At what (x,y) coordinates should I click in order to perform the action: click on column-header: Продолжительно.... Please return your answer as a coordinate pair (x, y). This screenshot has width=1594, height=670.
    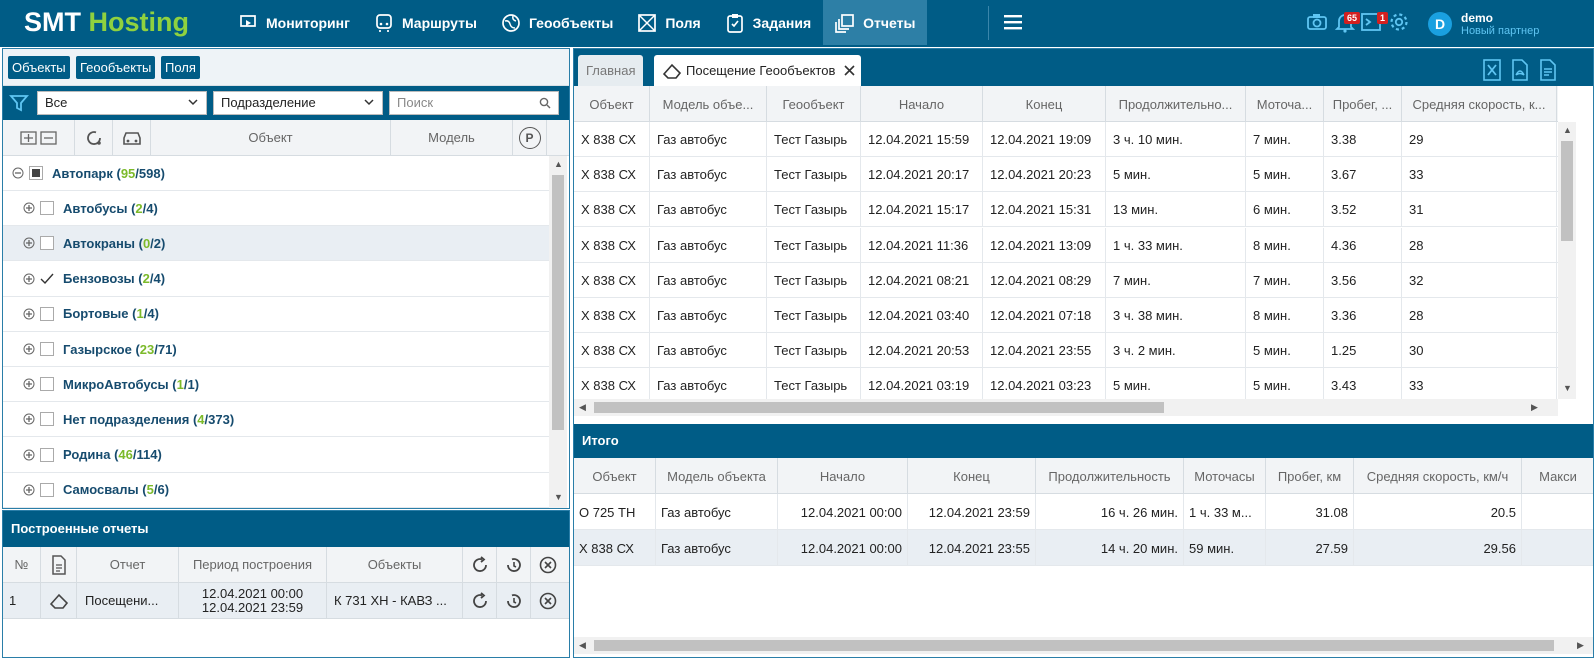
    Looking at the image, I should click on (1176, 104).